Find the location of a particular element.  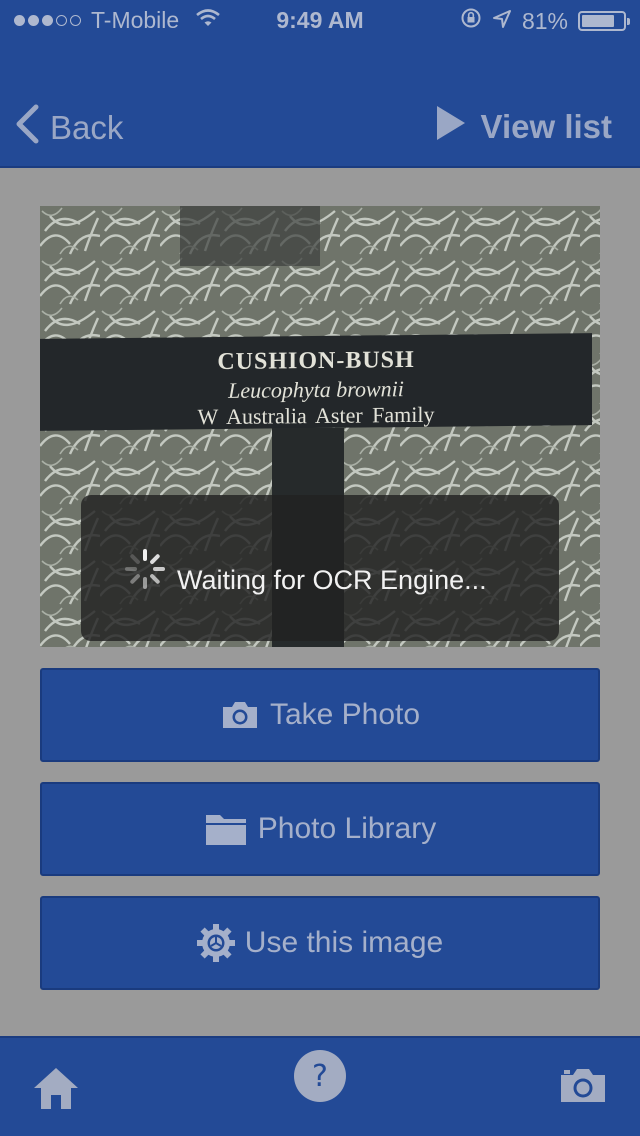

spinner-icon is located at coordinates (145, 569).